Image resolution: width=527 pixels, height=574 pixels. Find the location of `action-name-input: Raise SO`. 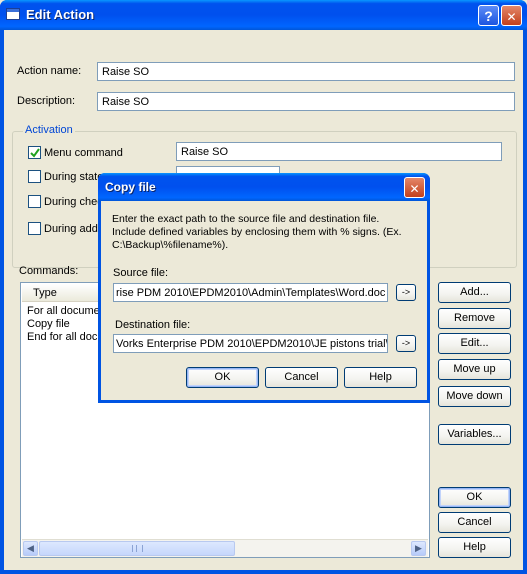

action-name-input: Raise SO is located at coordinates (306, 71).